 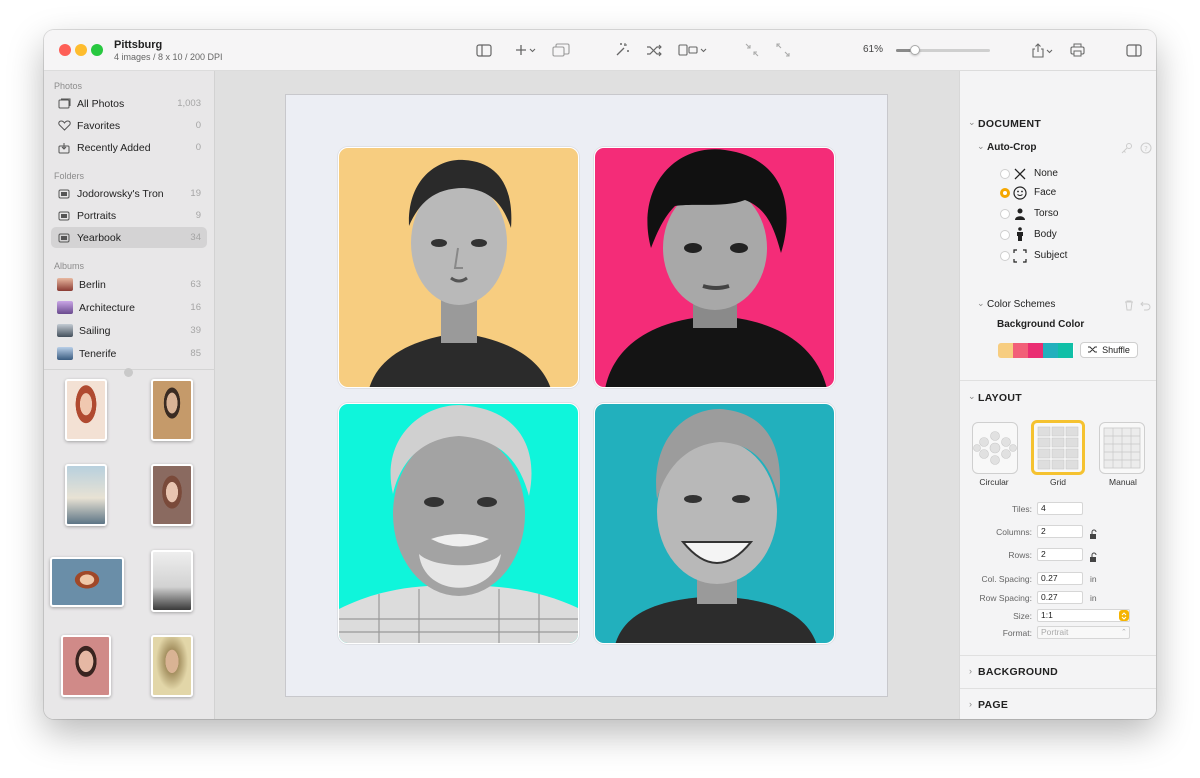 I want to click on close-window-button, so click(x=65, y=50).